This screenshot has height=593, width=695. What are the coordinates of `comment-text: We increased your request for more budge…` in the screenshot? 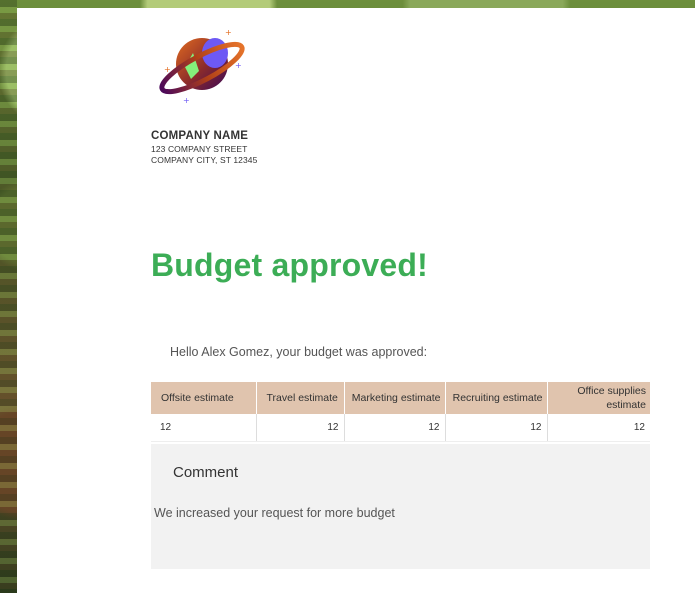 It's located at (274, 513).